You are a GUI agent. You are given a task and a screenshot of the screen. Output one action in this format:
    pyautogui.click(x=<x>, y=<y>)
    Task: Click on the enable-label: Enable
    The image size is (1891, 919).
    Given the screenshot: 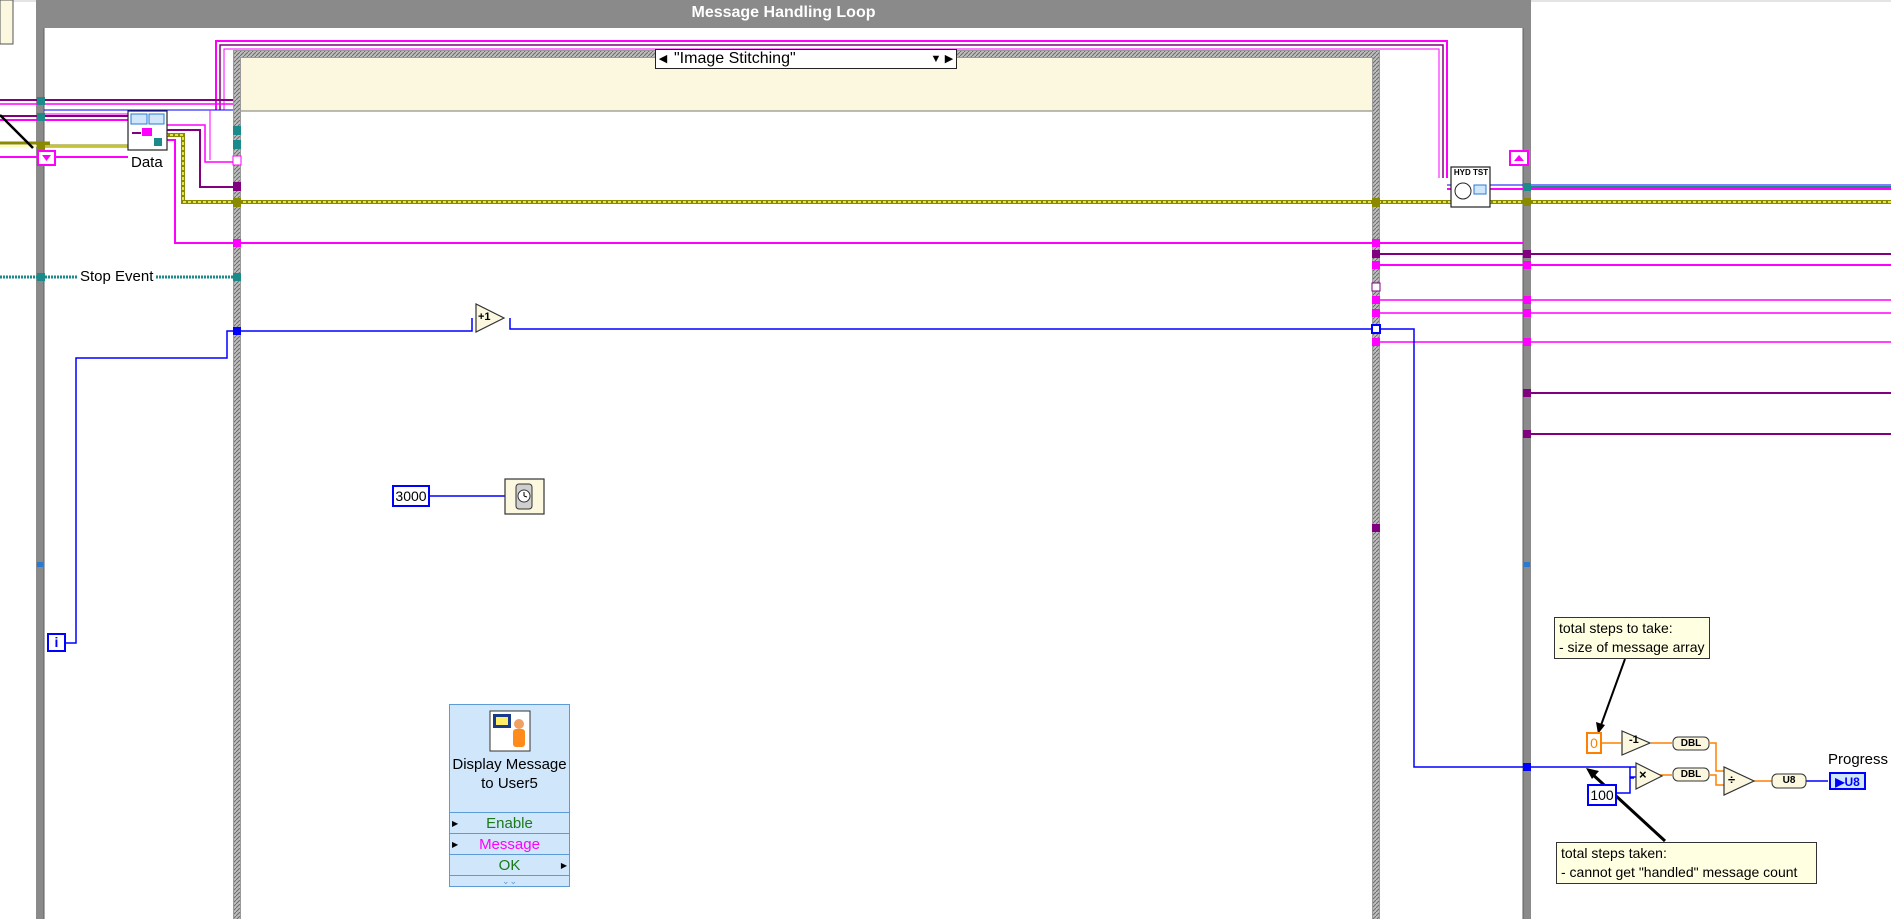 What is the action you would take?
    pyautogui.click(x=509, y=823)
    